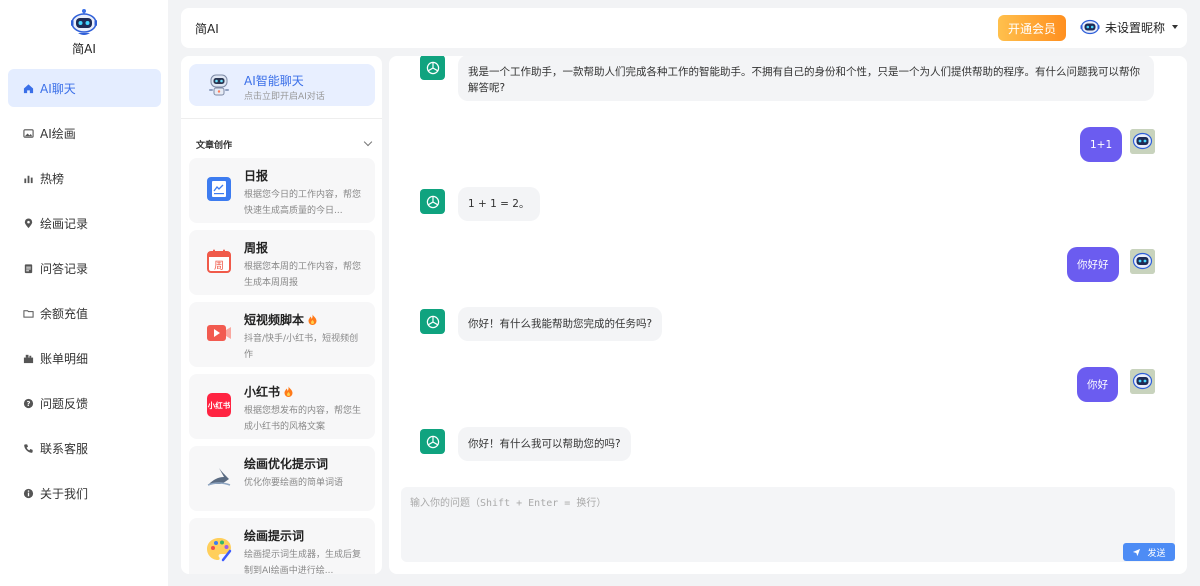 Image resolution: width=1200 pixels, height=586 pixels. I want to click on robot-icon, so click(219, 85).